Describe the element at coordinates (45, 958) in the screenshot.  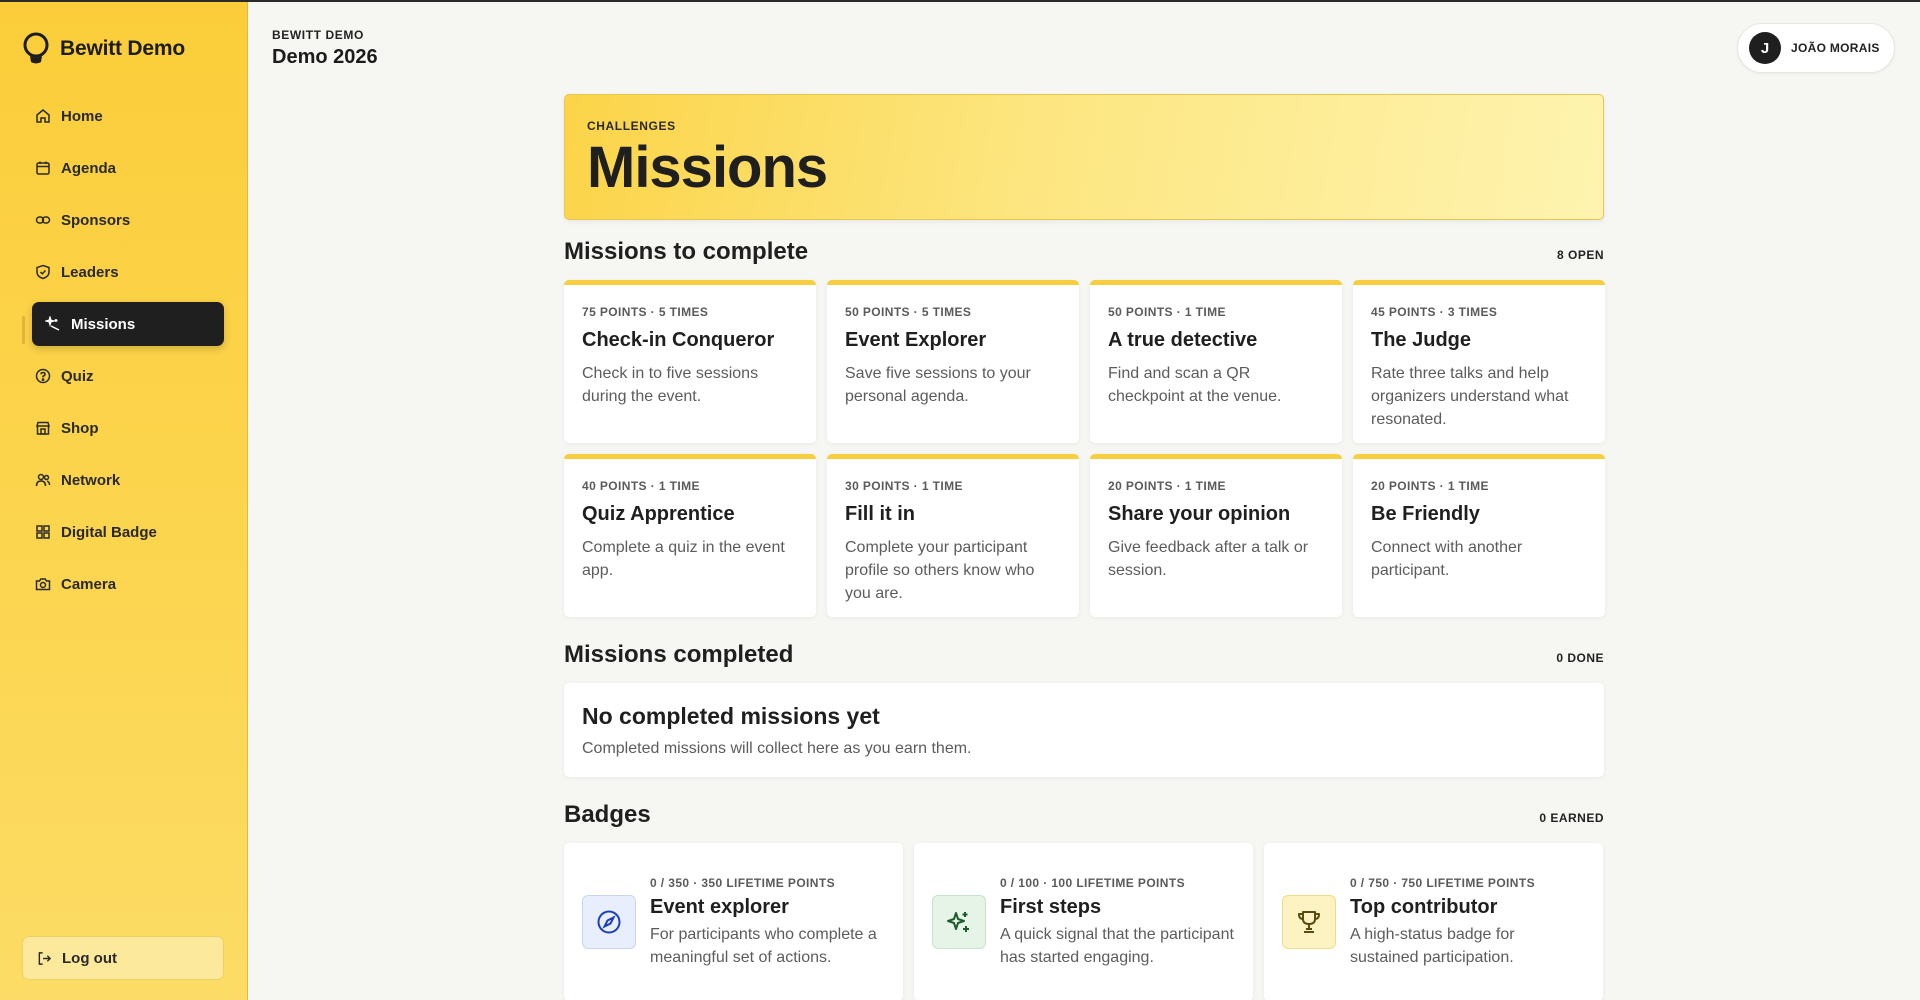
I see `logout-icon` at that location.